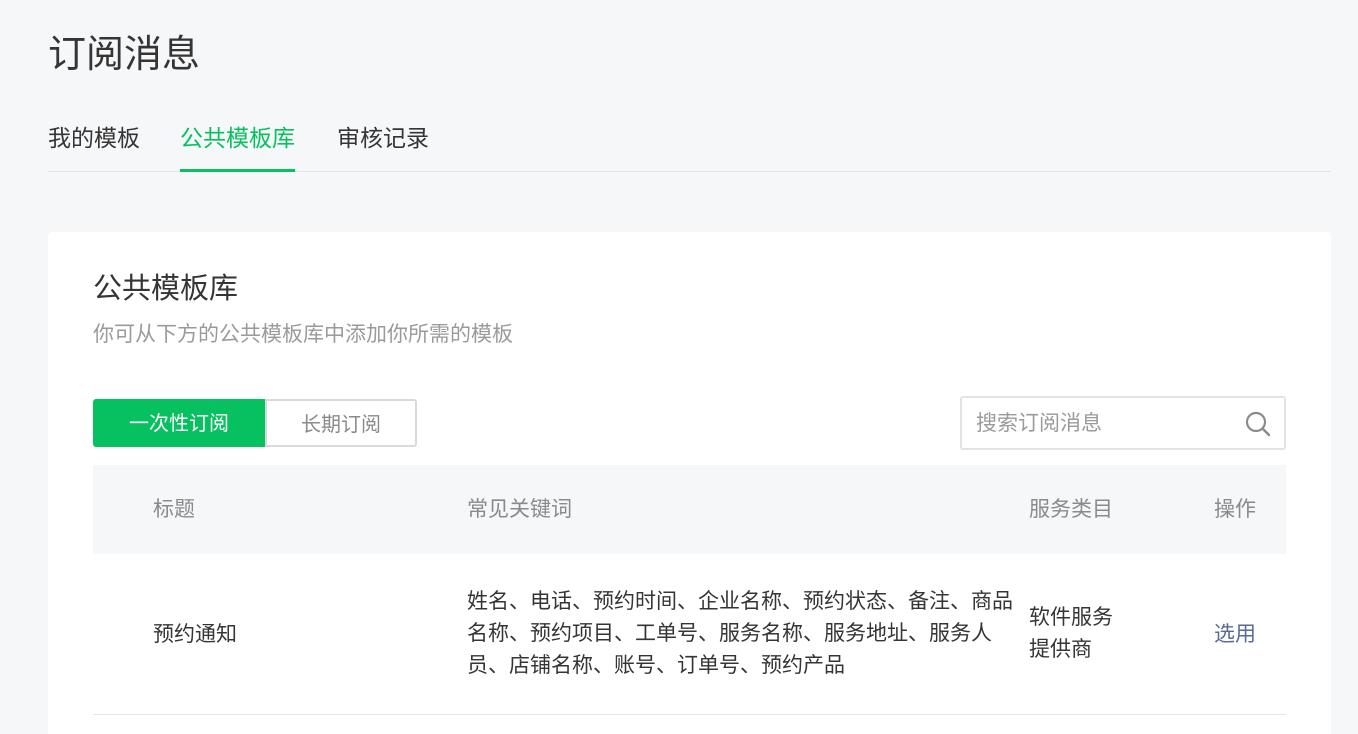 The image size is (1358, 734). What do you see at coordinates (383, 144) in the screenshot?
I see `tab-review-records: 审核记录` at bounding box center [383, 144].